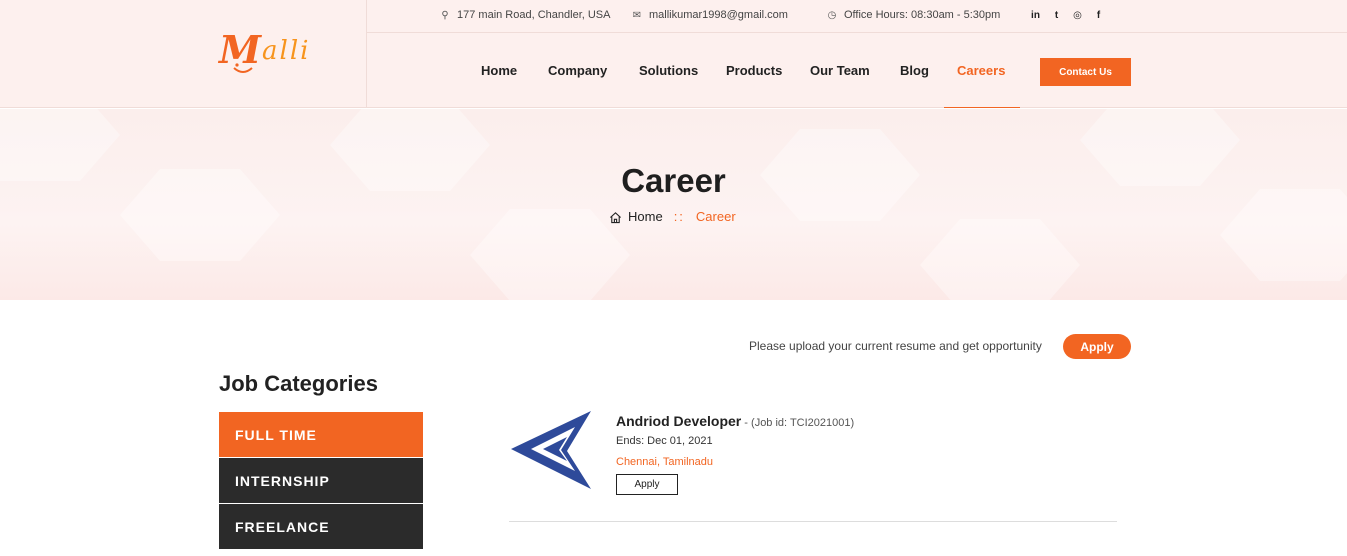 This screenshot has height=556, width=1347. What do you see at coordinates (840, 71) in the screenshot?
I see `nav-item-our-team: Our Team` at bounding box center [840, 71].